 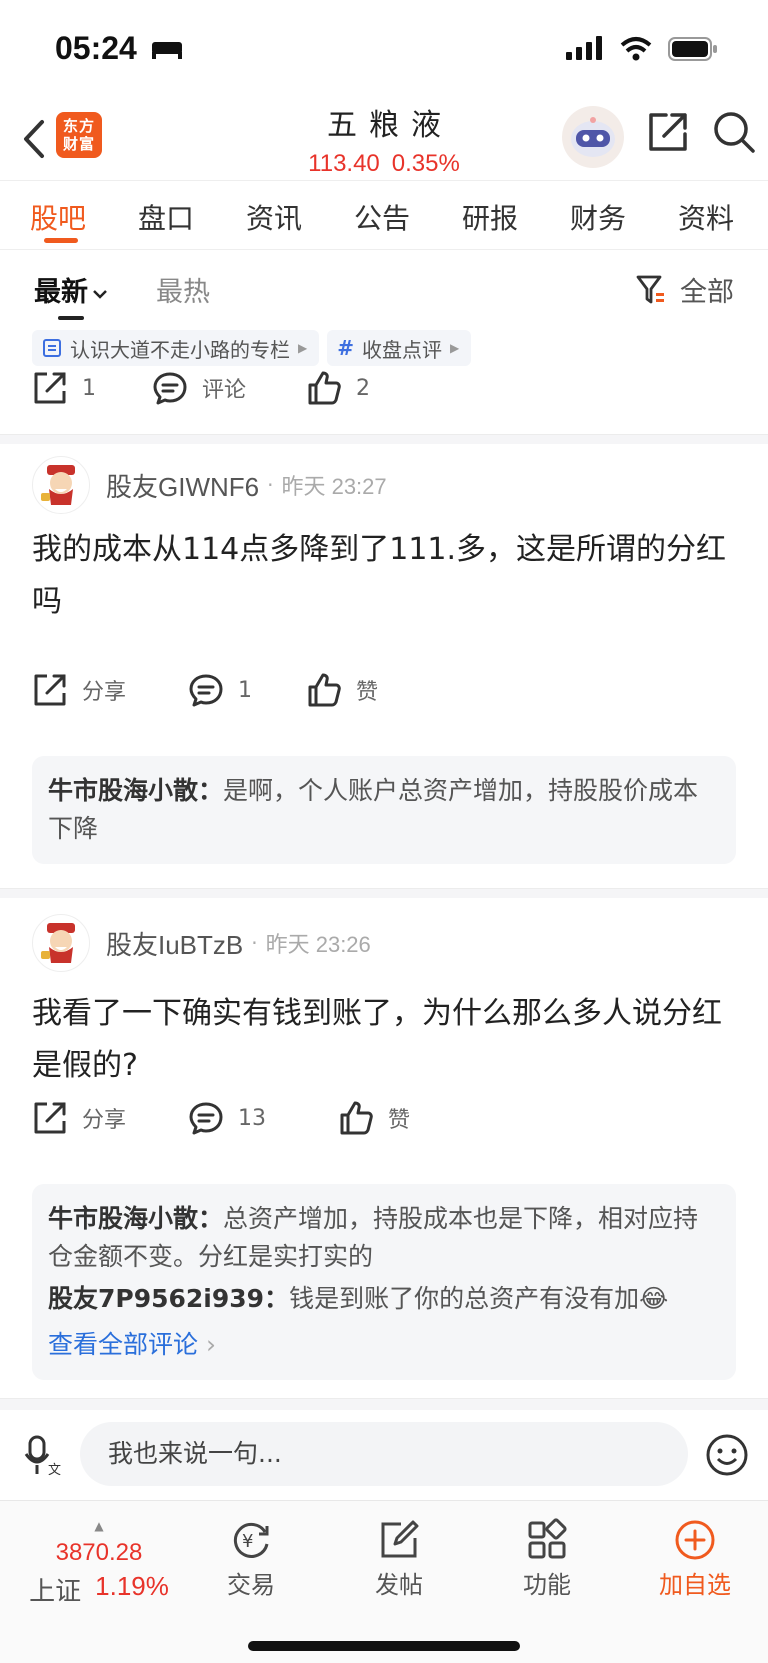 I want to click on index-change: 1.19%, so click(x=132, y=1586).